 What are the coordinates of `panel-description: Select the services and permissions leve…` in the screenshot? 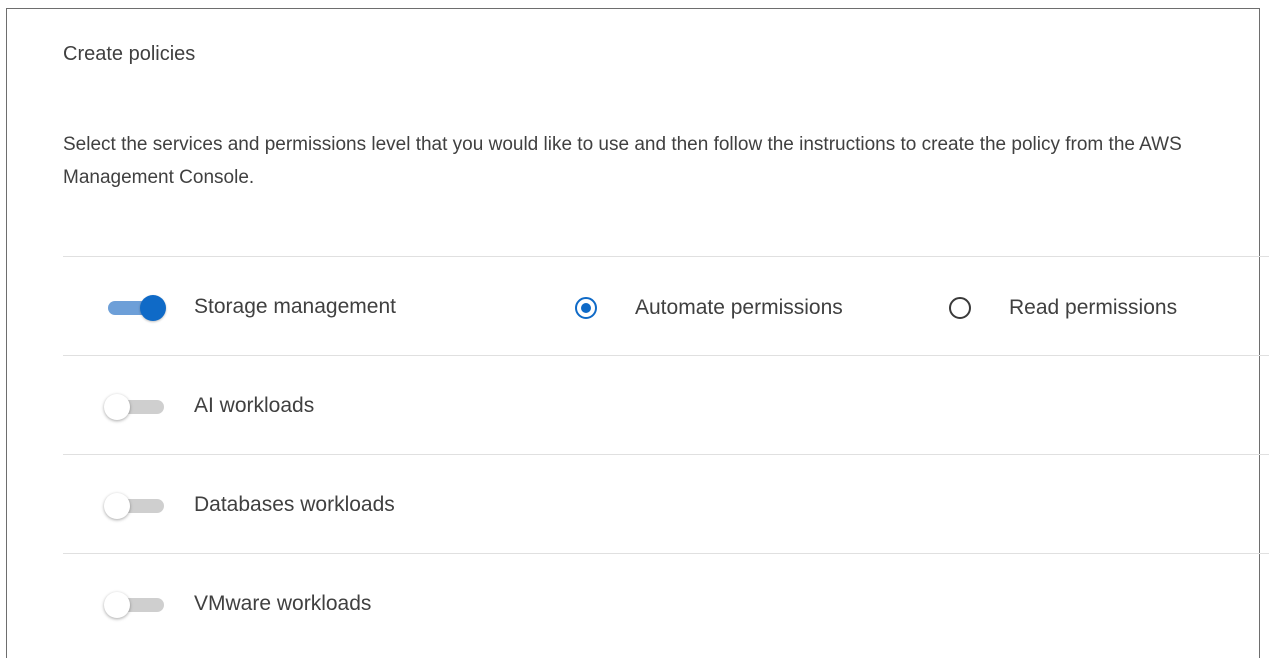 It's located at (622, 161).